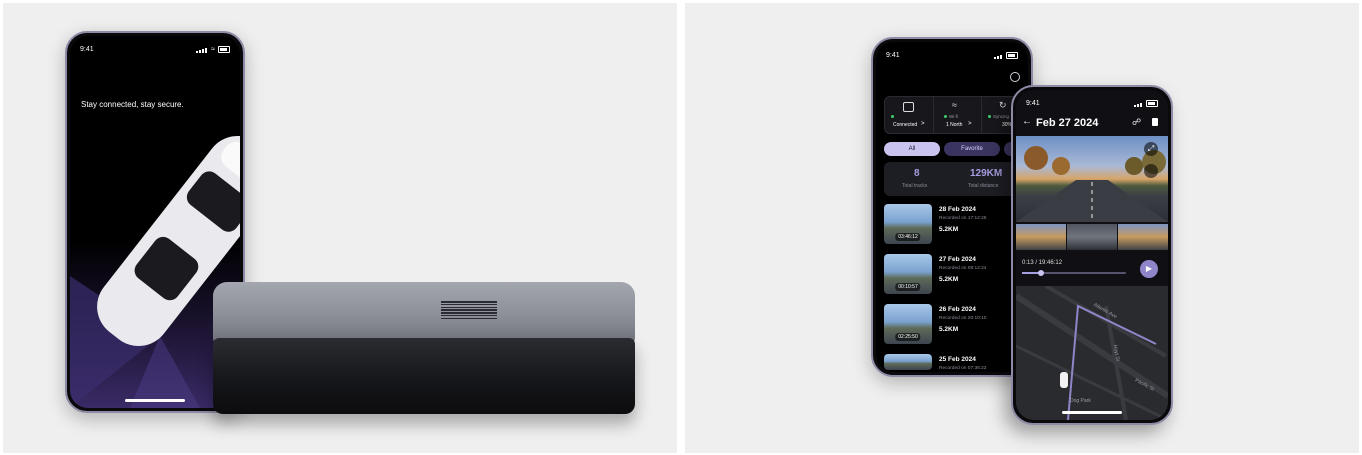 This screenshot has width=1362, height=455. I want to click on track-thumbnail: 02:25:50, so click(908, 324).